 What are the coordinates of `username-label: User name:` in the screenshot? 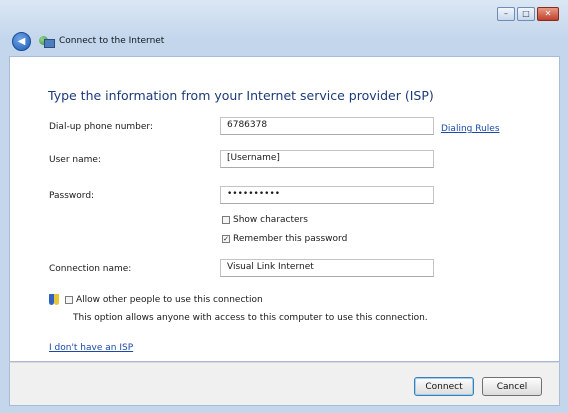 It's located at (75, 160).